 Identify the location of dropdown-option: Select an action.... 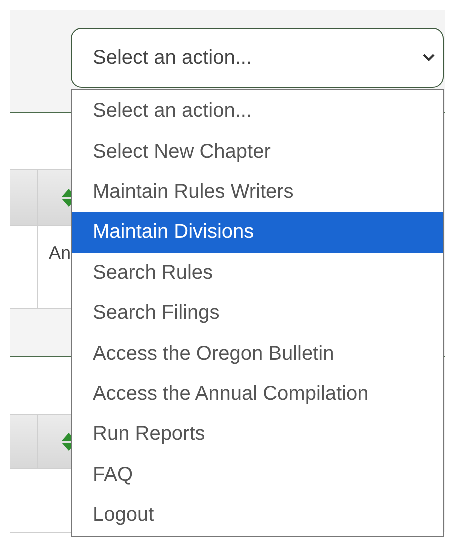
(257, 111).